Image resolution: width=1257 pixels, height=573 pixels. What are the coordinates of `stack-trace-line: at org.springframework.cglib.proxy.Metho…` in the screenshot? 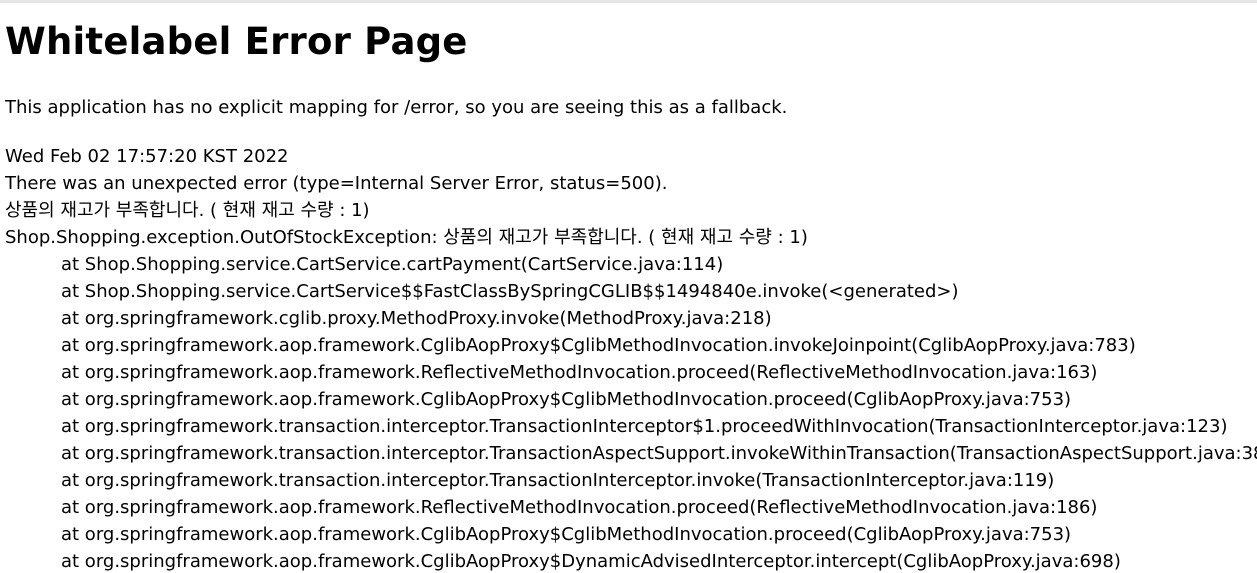 It's located at (416, 318).